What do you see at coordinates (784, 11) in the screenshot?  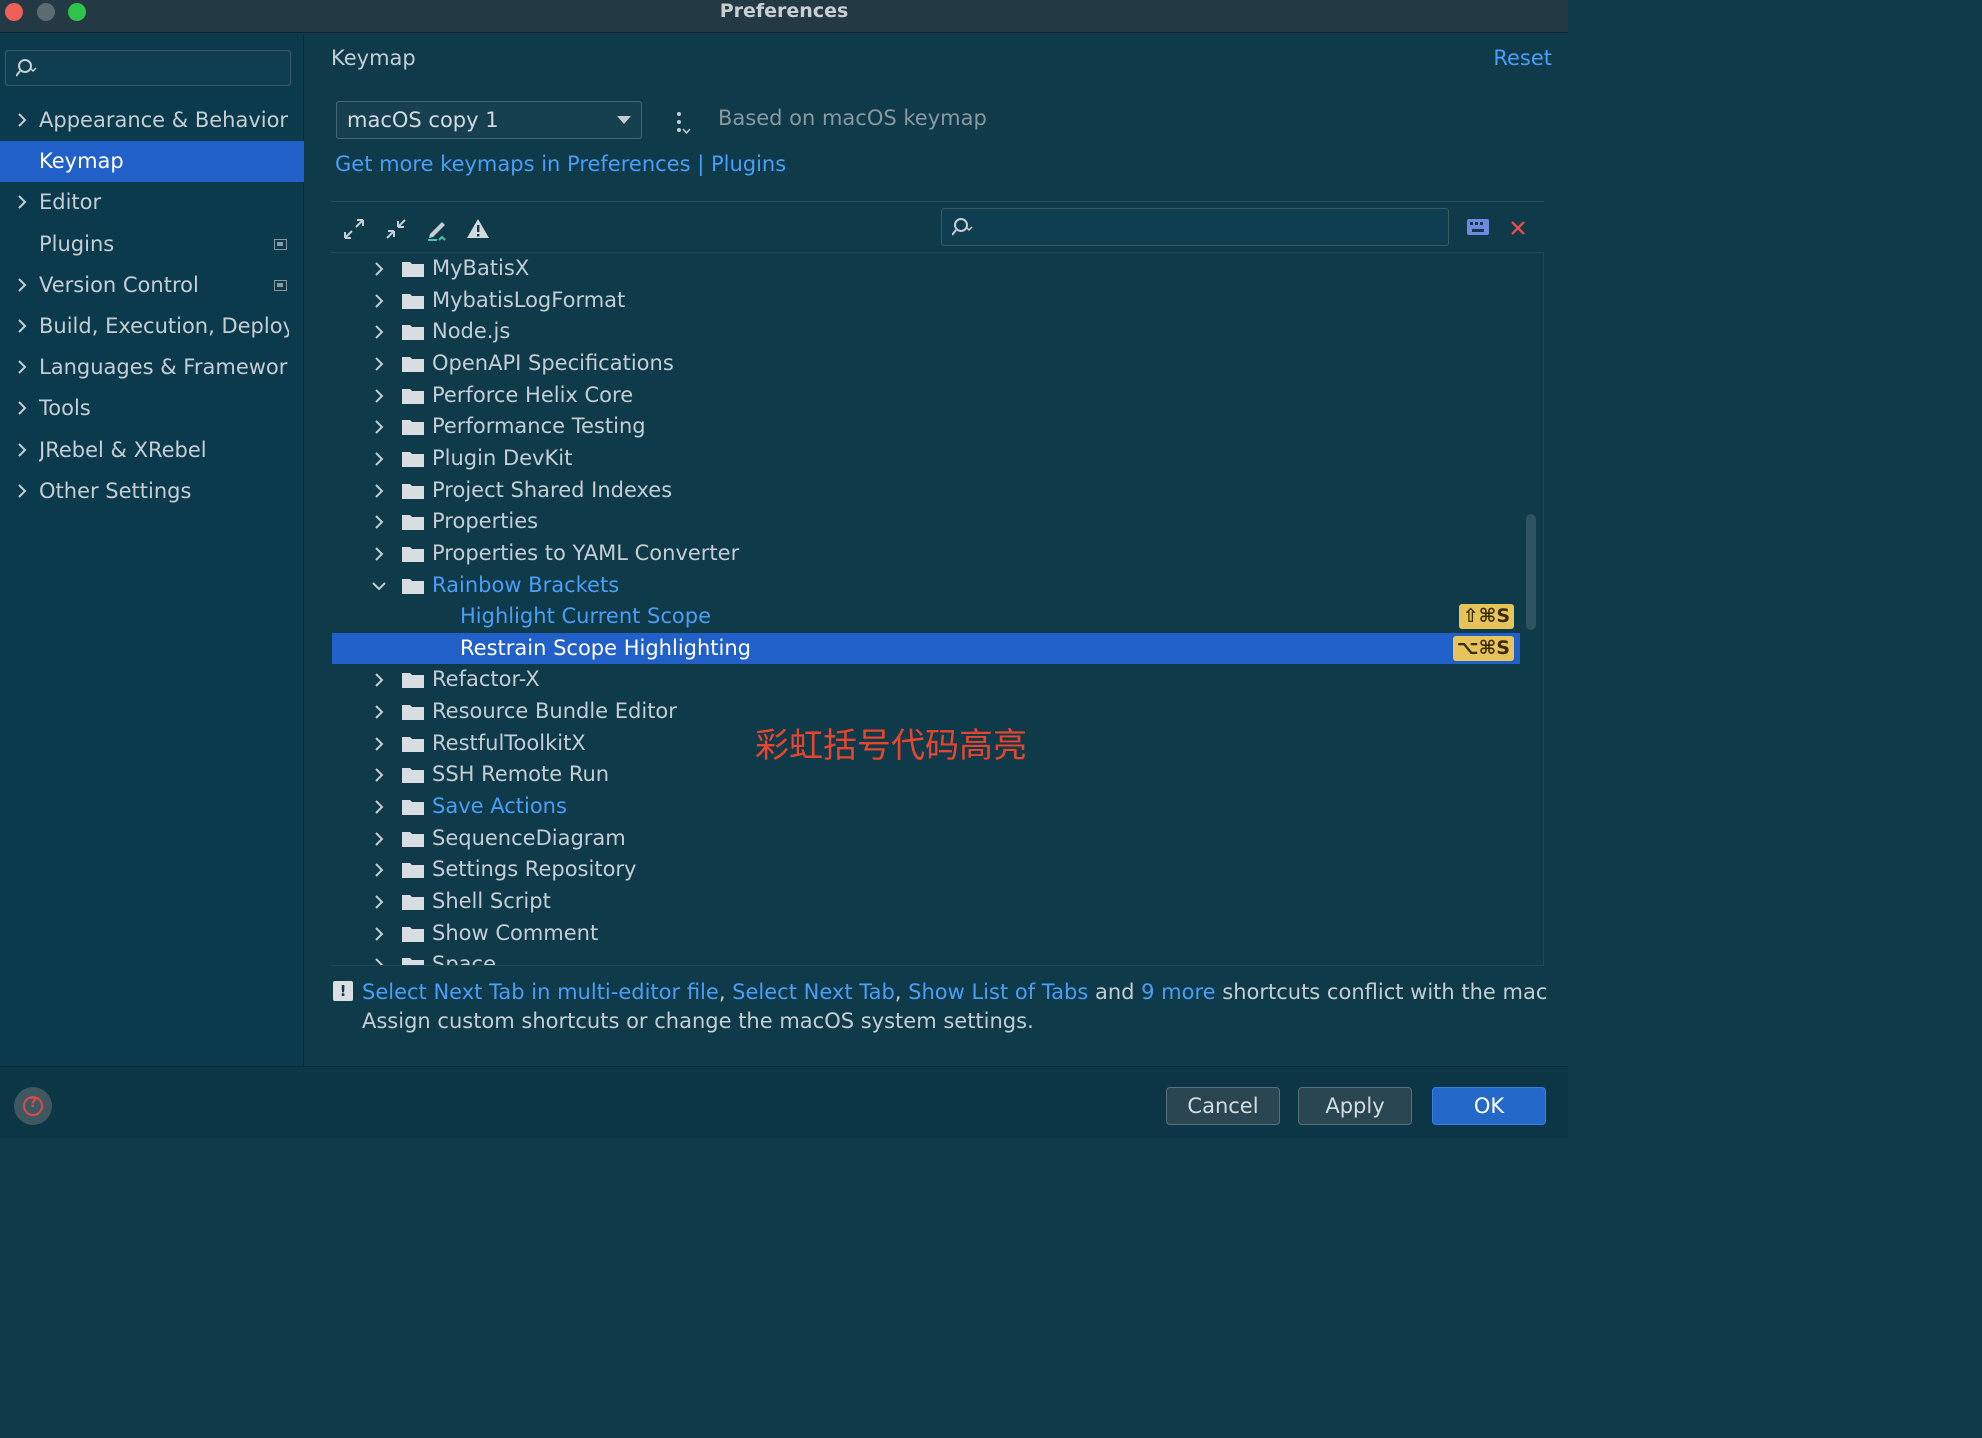 I see `window-title: Preferences` at bounding box center [784, 11].